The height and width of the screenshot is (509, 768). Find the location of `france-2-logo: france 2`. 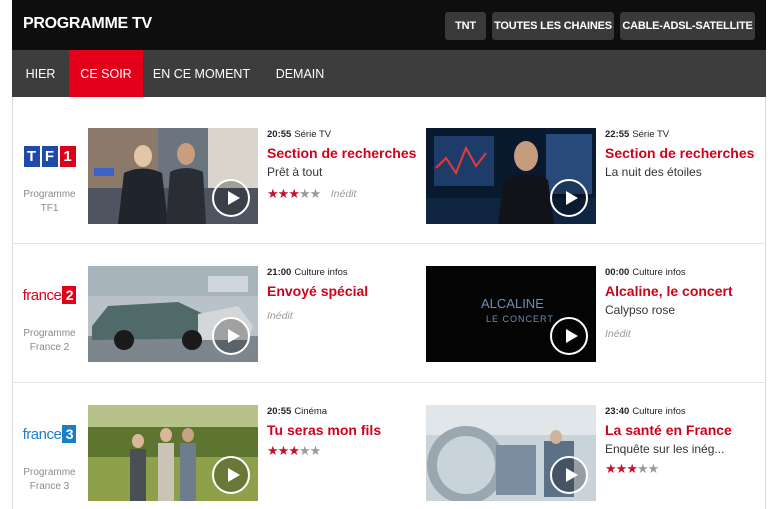

france-2-logo: france 2 is located at coordinates (49, 295).